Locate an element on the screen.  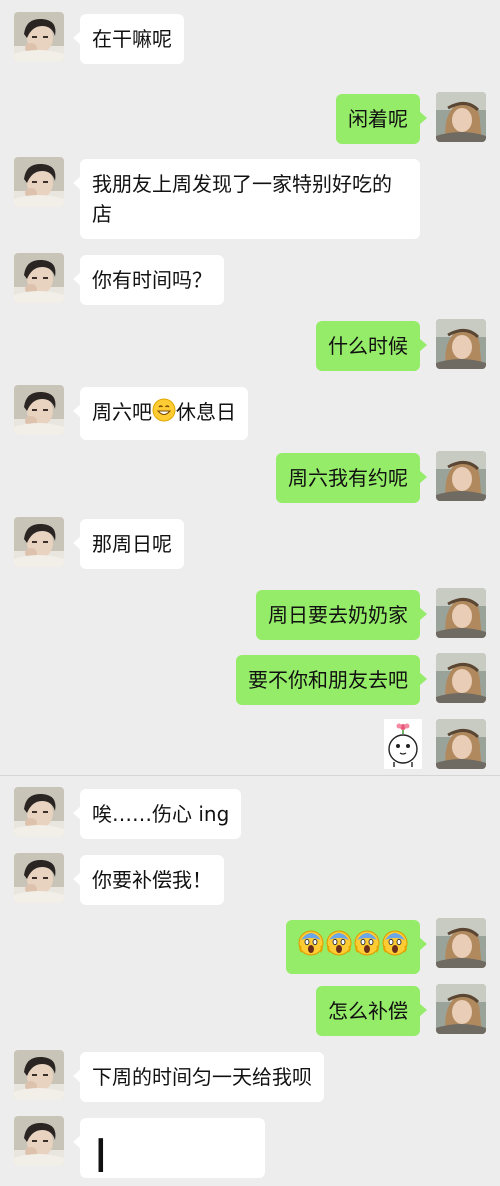
message-row: I is located at coordinates (250, 1149).